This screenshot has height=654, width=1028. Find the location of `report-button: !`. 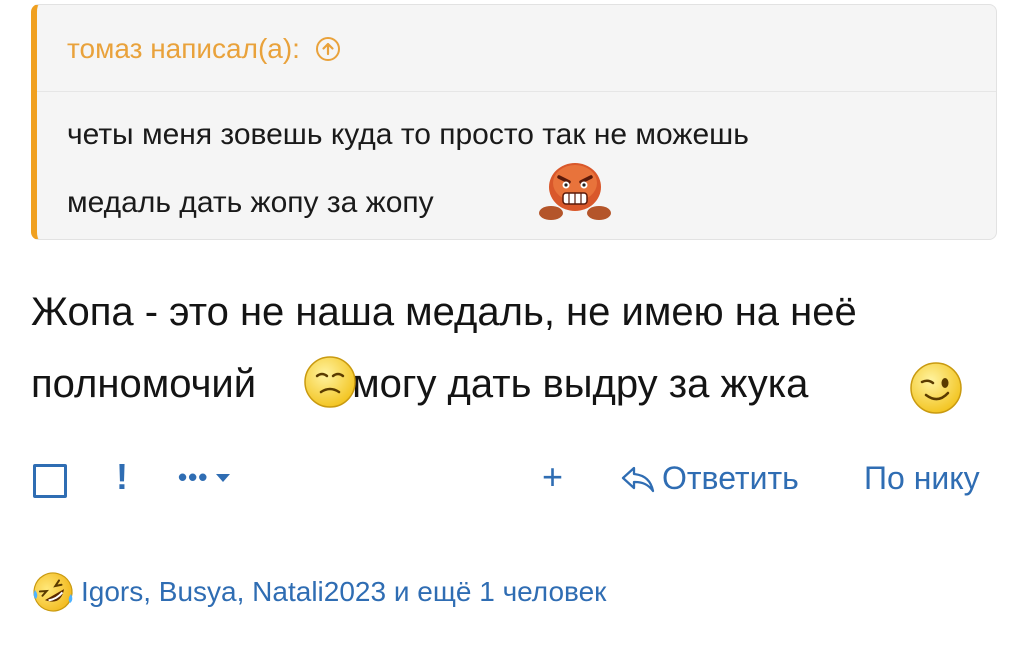

report-button: ! is located at coordinates (122, 477).